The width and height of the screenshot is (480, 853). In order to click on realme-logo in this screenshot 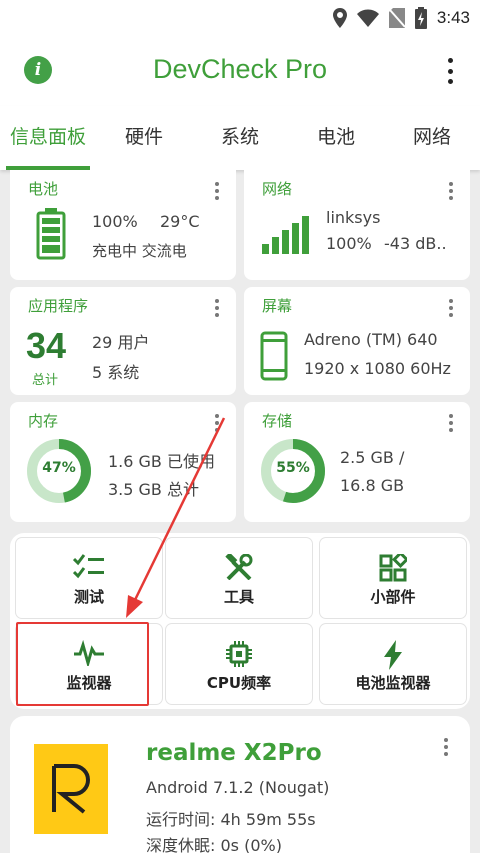, I will do `click(71, 789)`.